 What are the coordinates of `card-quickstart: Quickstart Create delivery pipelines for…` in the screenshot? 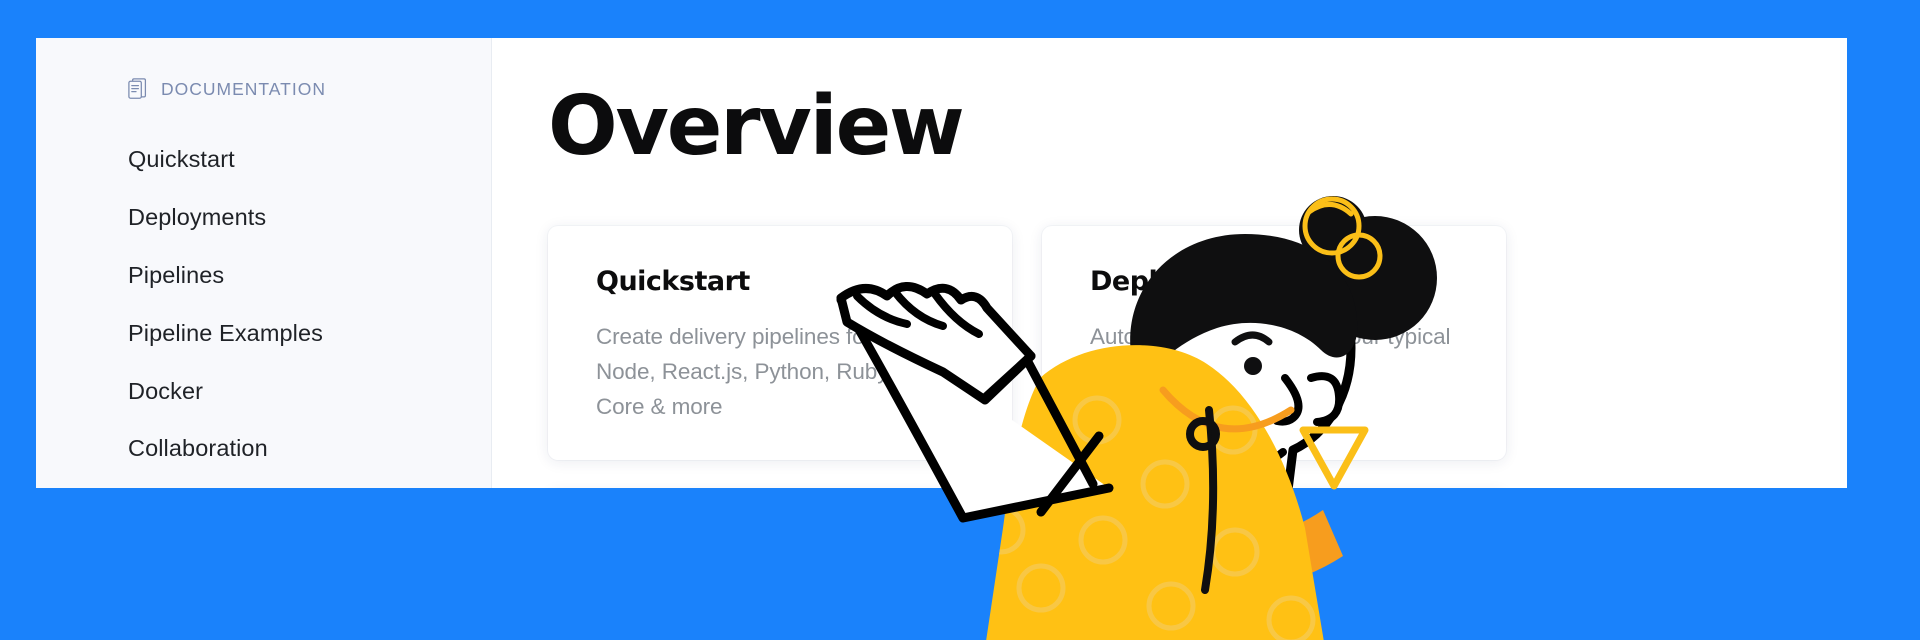 It's located at (780, 343).